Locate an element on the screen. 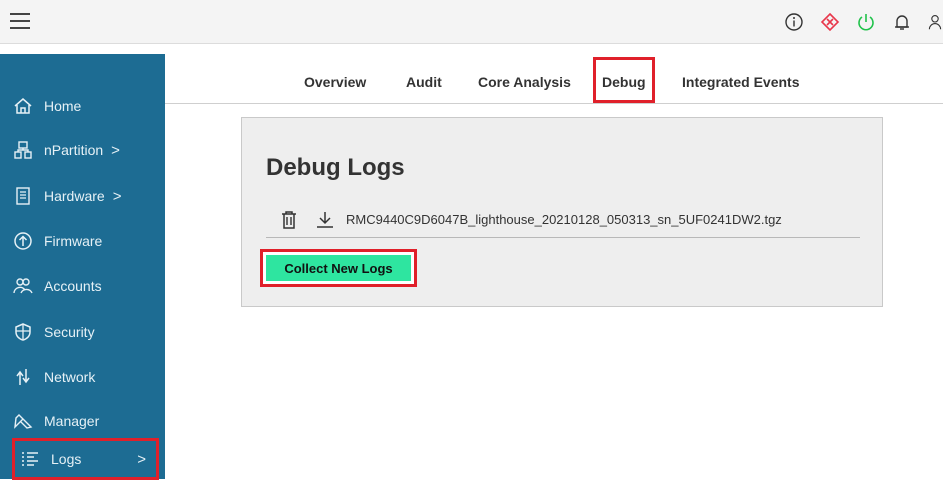  sidebar-item-firmware: Firmware is located at coordinates (82, 241).